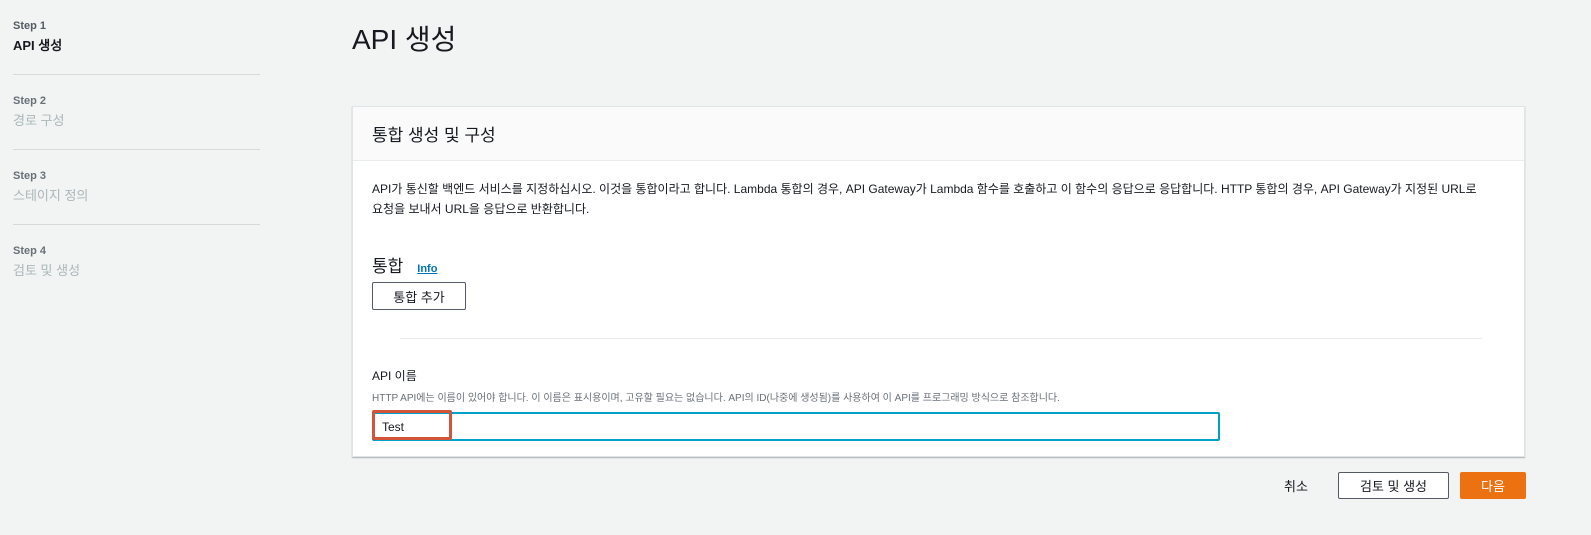 Image resolution: width=1591 pixels, height=535 pixels. I want to click on step-title: 경로 구성, so click(39, 120).